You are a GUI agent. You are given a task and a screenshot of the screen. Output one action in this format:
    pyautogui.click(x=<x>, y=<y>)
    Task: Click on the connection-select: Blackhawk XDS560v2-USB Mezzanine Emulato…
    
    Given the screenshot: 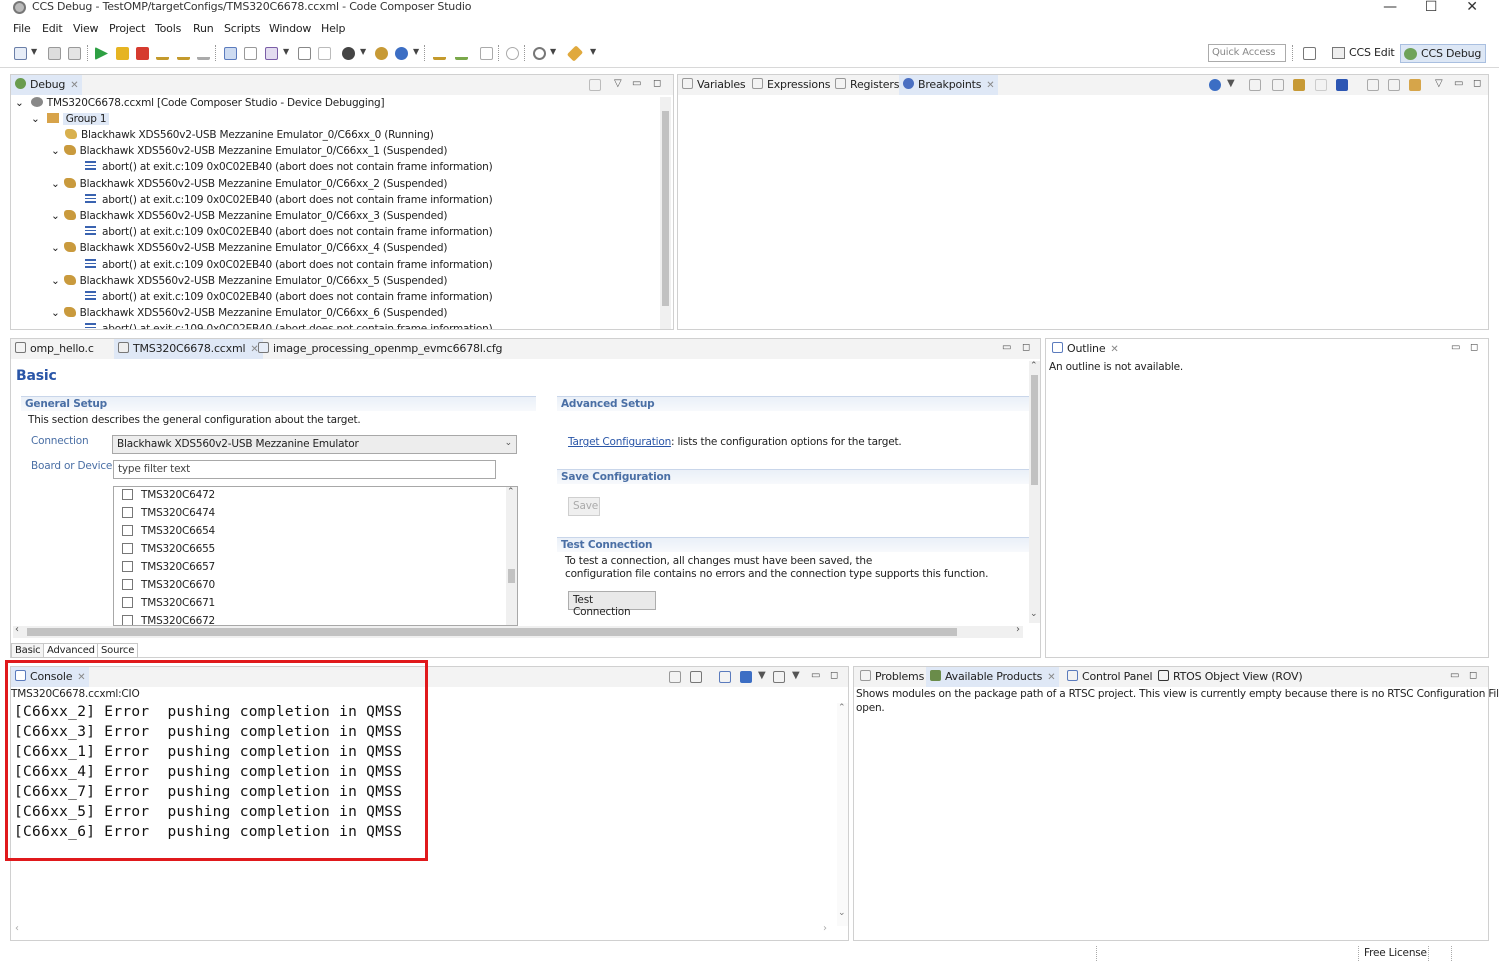 What is the action you would take?
    pyautogui.click(x=314, y=444)
    